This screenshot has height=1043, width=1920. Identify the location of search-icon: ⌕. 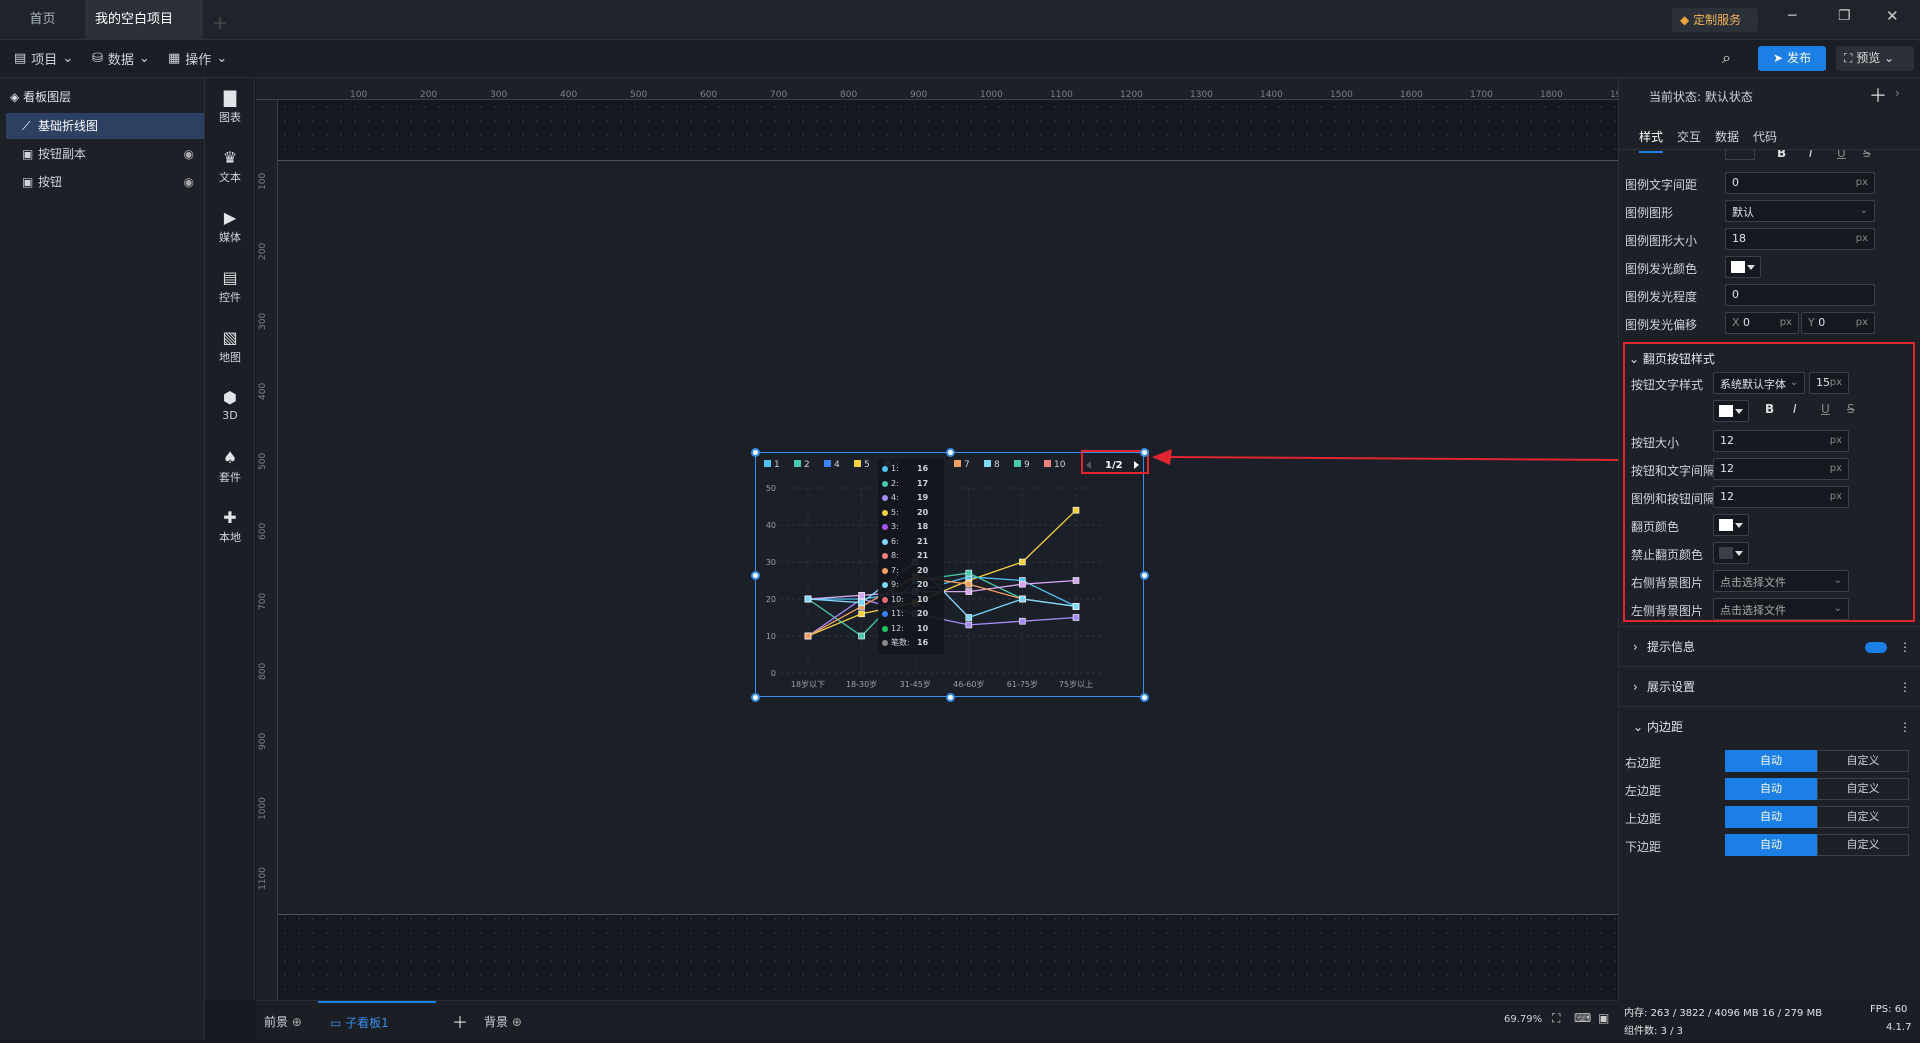
(1726, 58).